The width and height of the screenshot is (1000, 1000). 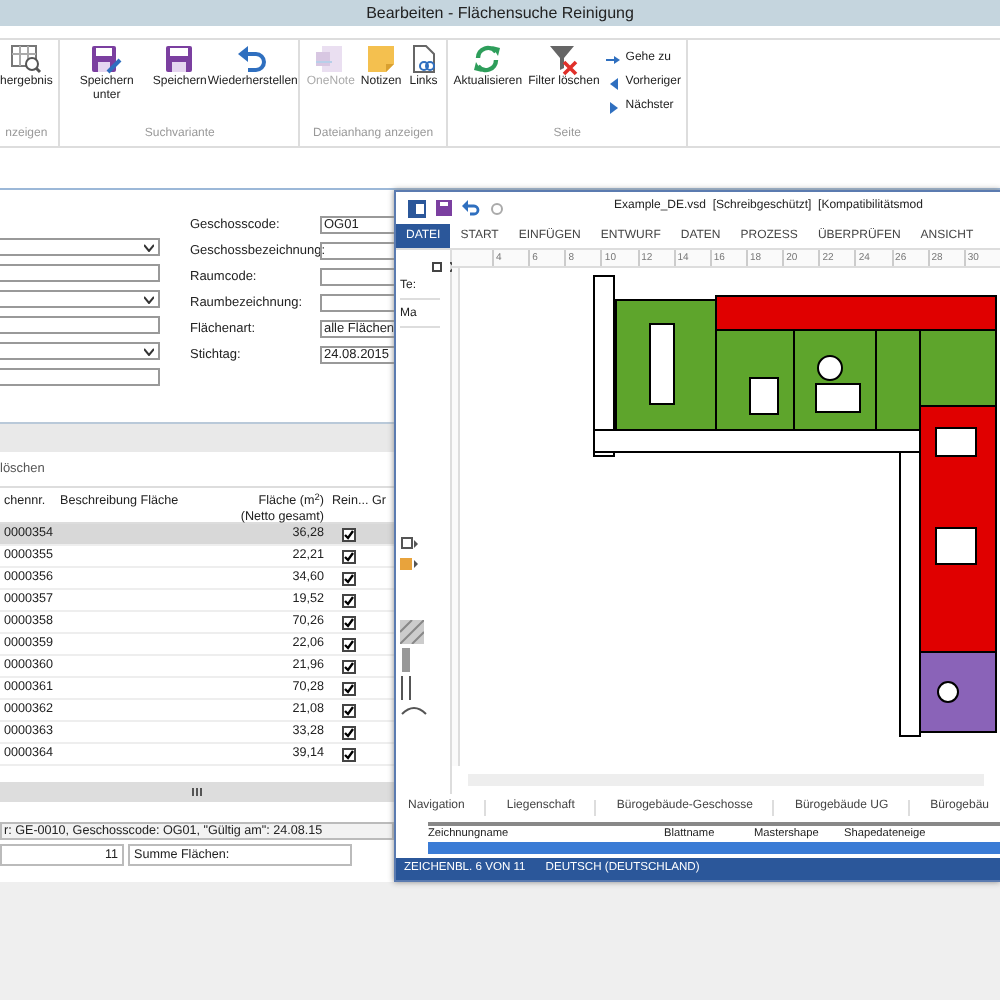 What do you see at coordinates (487, 60) in the screenshot?
I see `refresh-icon` at bounding box center [487, 60].